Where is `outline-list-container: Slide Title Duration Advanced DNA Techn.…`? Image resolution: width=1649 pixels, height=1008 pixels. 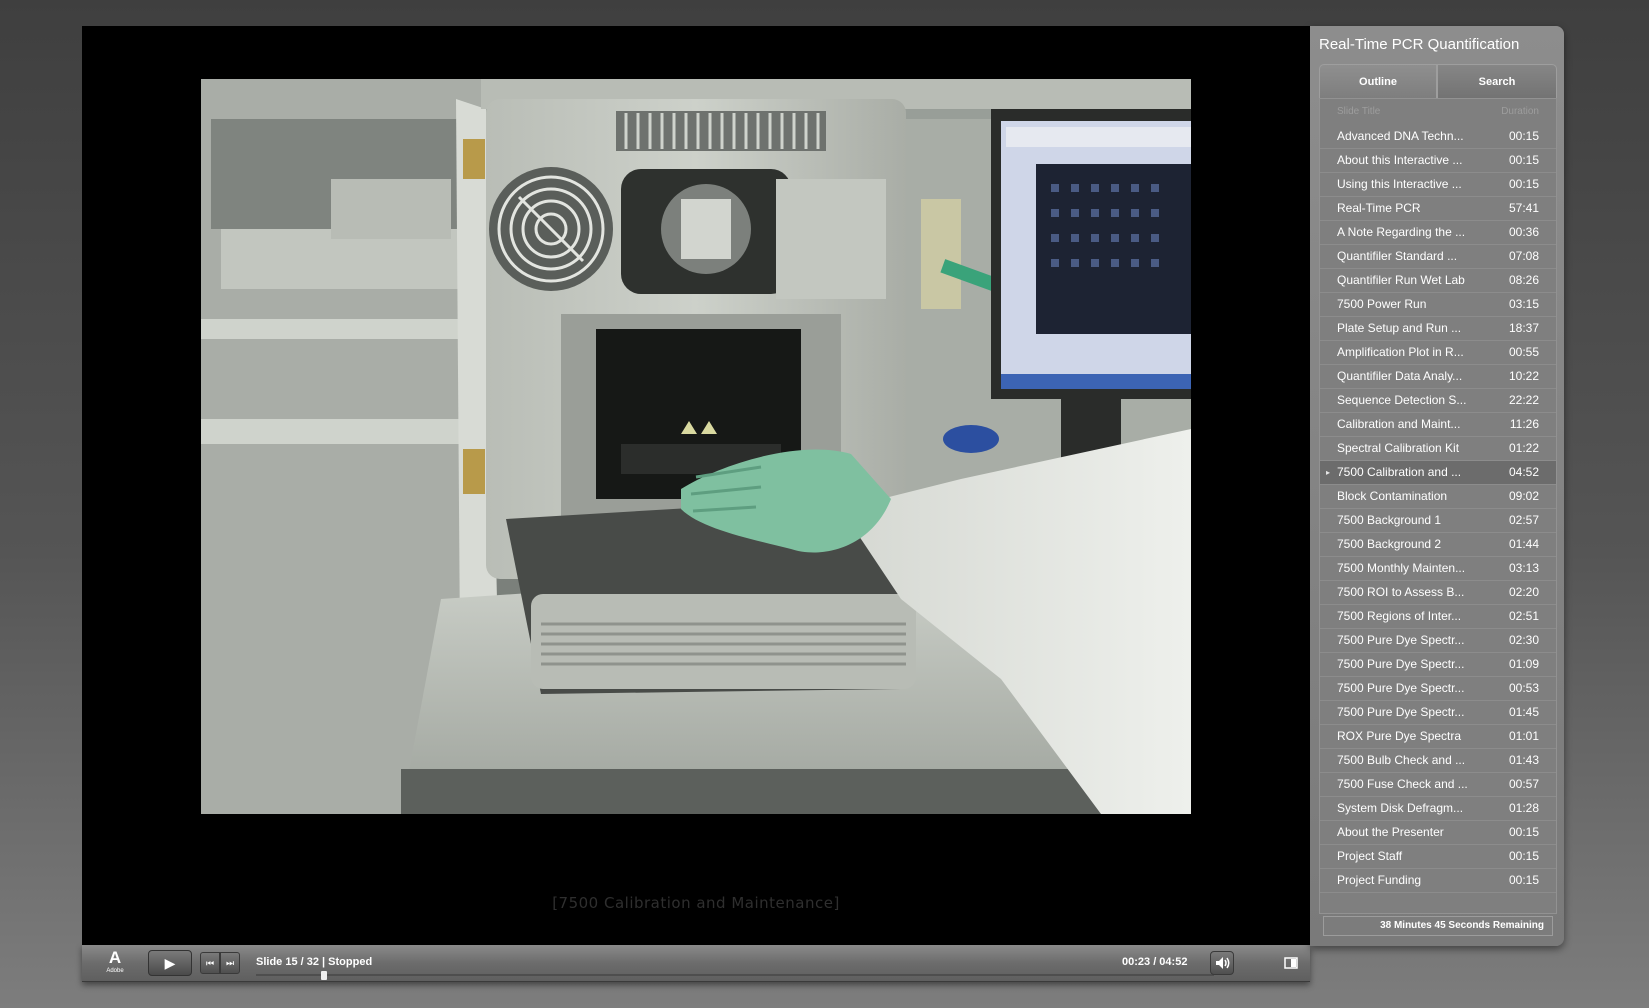
outline-list-container: Slide Title Duration Advanced DNA Techn.… is located at coordinates (1438, 506).